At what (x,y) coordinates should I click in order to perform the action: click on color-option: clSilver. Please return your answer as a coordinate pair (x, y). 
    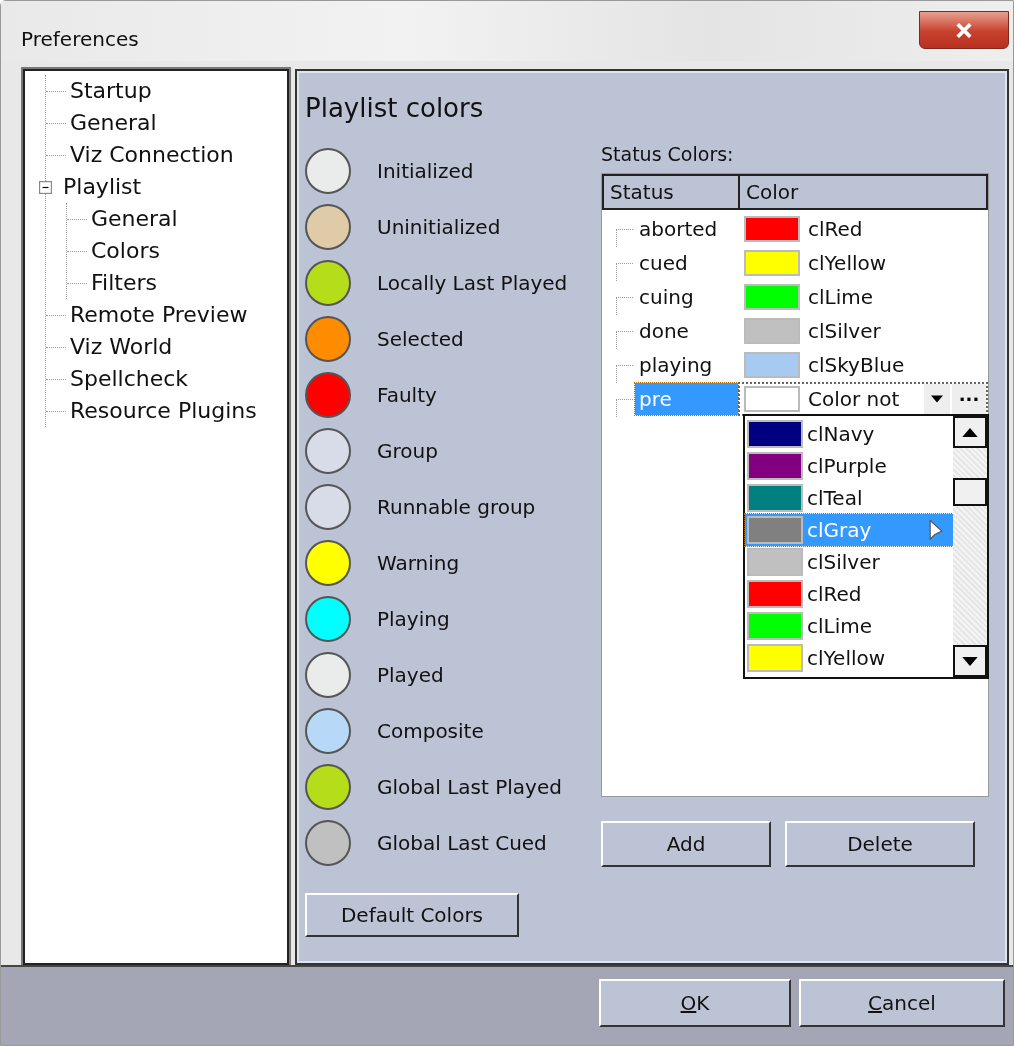
    Looking at the image, I should click on (849, 562).